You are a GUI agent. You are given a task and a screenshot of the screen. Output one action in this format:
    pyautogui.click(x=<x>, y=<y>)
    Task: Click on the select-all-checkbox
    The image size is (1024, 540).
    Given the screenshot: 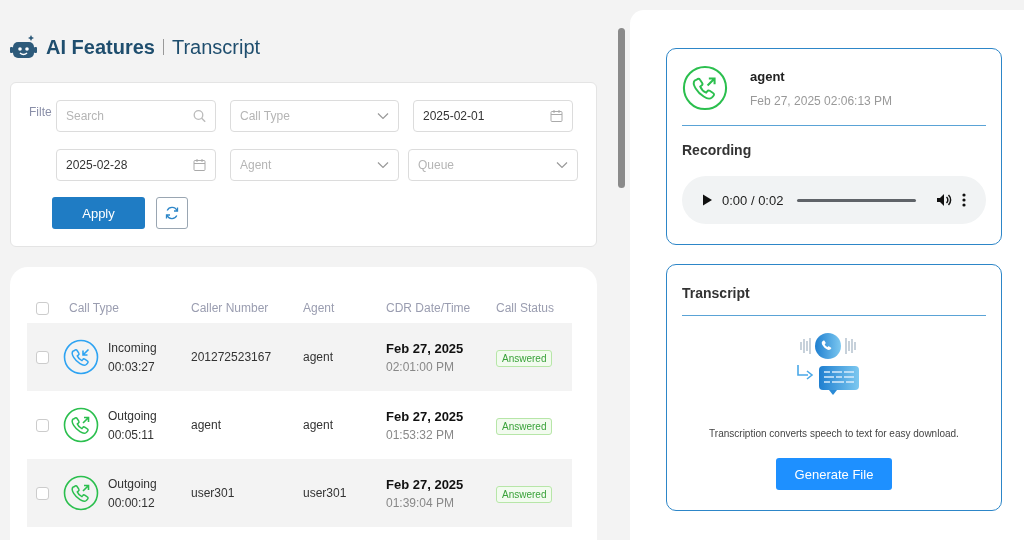 What is the action you would take?
    pyautogui.click(x=42, y=308)
    